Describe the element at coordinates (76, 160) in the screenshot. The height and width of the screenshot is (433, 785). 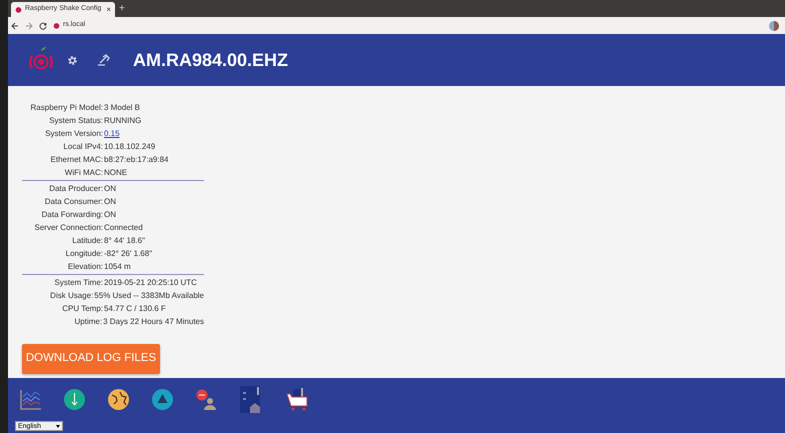
I see `field-label: Ethernet MAC:` at that location.